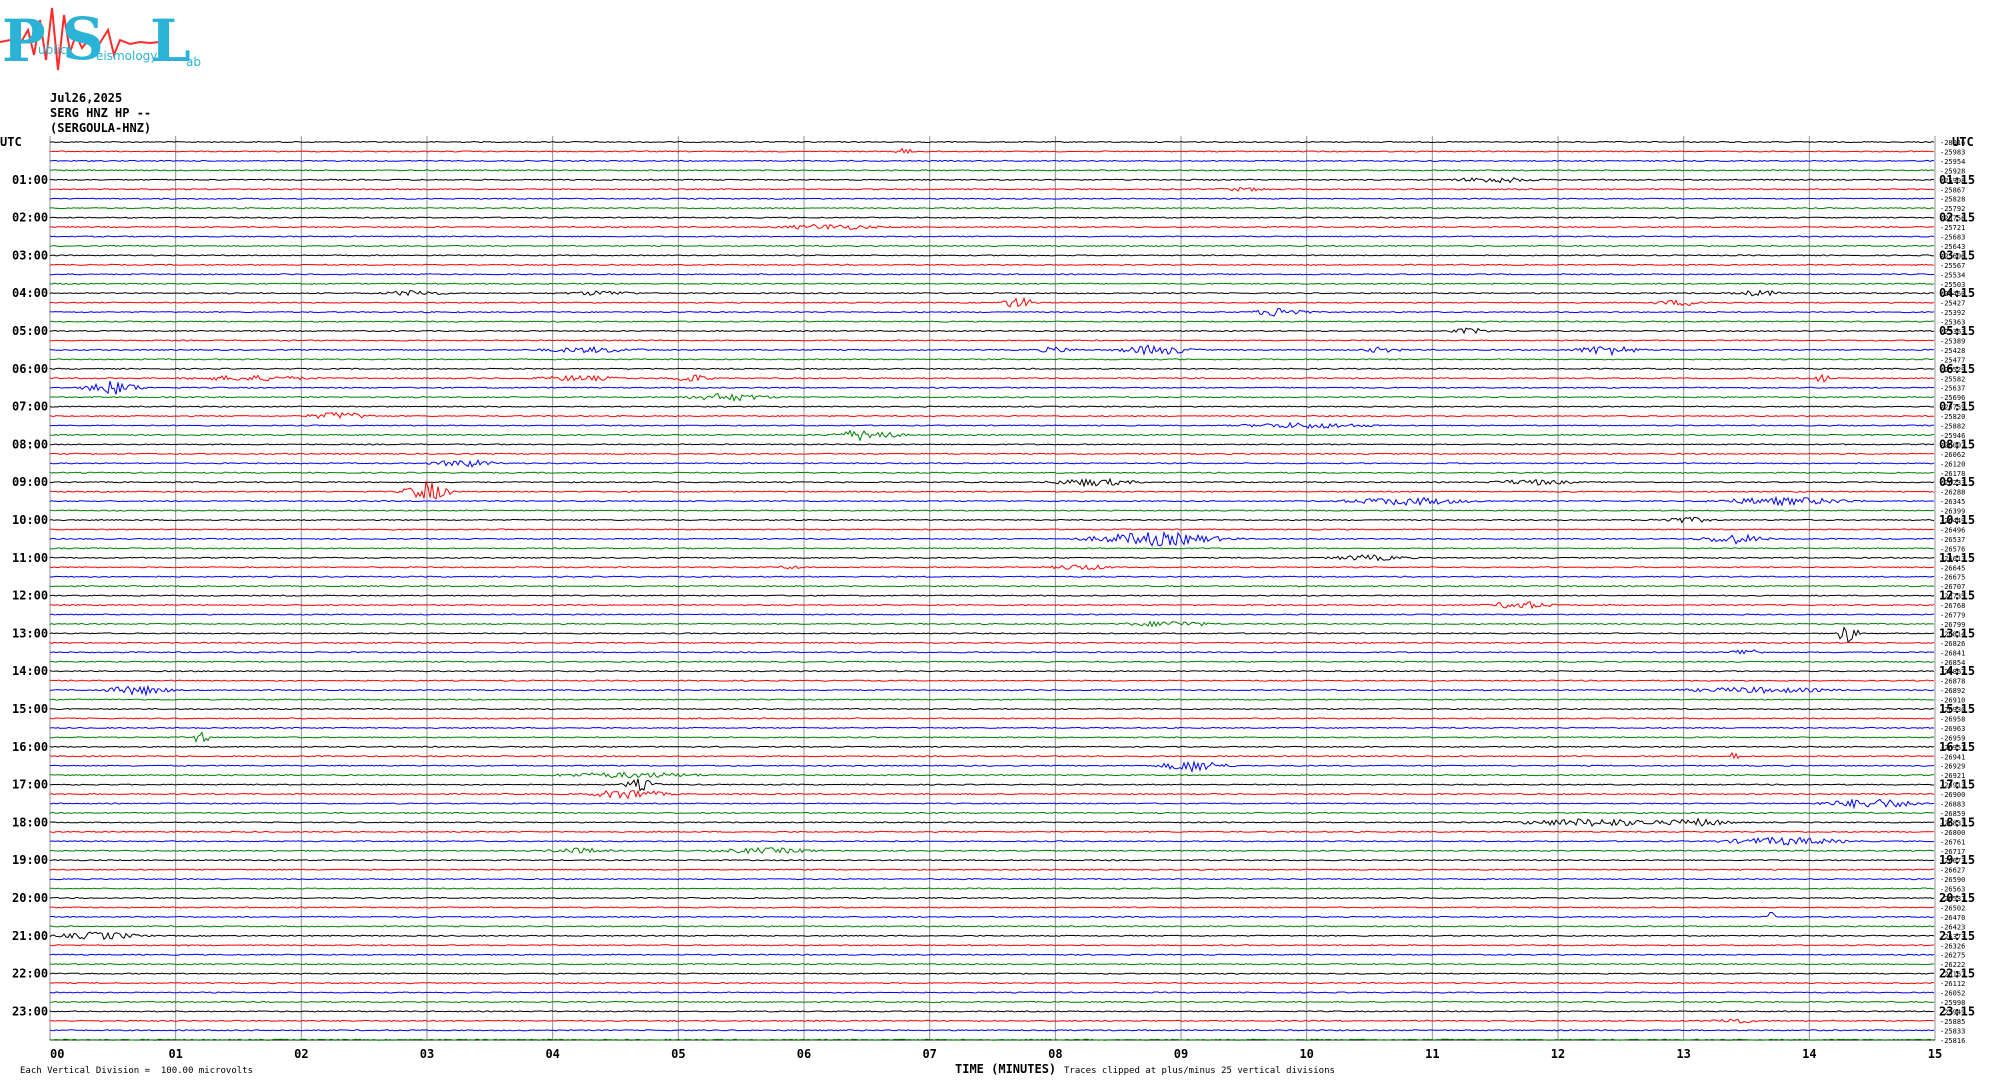 The width and height of the screenshot is (2010, 1080). I want to click on trace-offset-label: -25637, so click(1952, 389).